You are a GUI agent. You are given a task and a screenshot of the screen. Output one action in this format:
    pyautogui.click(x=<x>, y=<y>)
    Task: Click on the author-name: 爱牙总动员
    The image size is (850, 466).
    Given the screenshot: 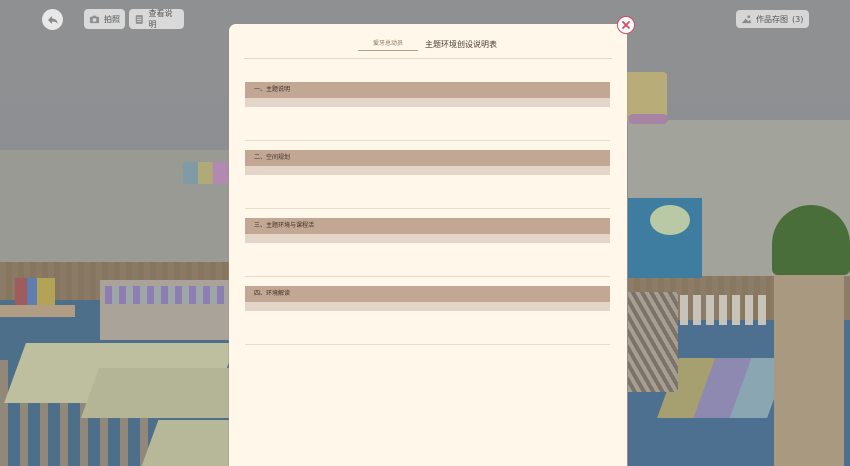 What is the action you would take?
    pyautogui.click(x=388, y=44)
    